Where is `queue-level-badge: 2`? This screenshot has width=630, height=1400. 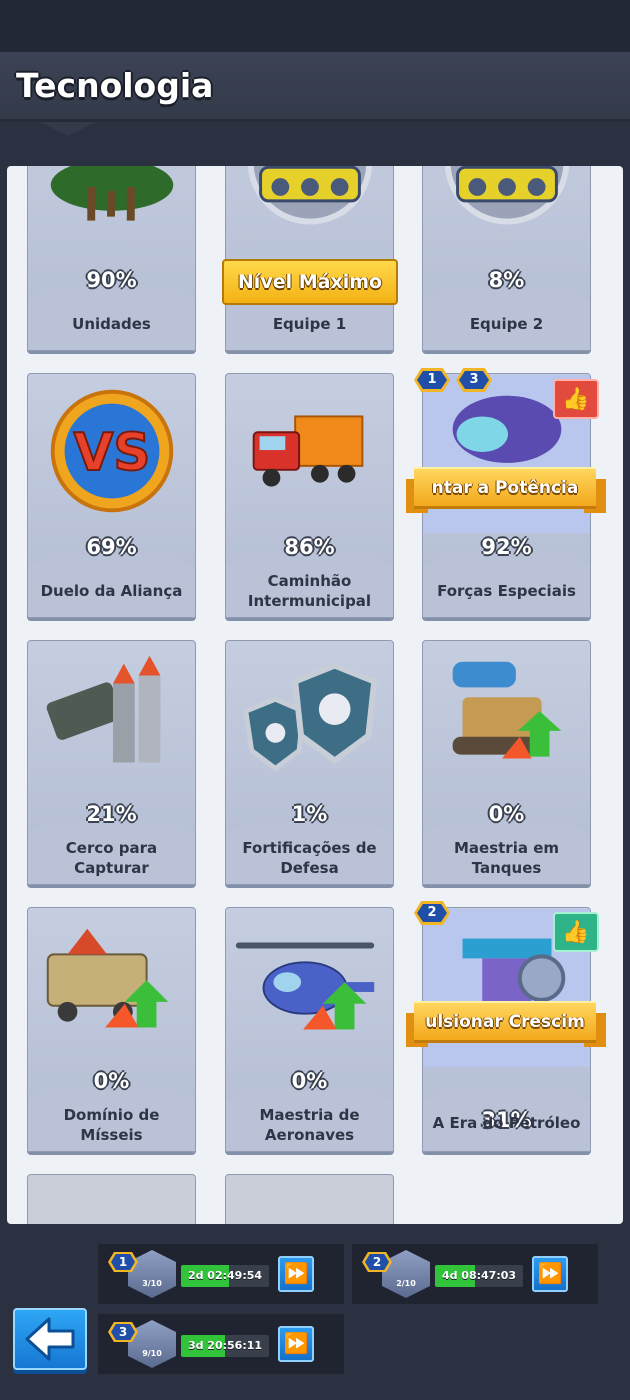
queue-level-badge: 2 is located at coordinates (377, 1262).